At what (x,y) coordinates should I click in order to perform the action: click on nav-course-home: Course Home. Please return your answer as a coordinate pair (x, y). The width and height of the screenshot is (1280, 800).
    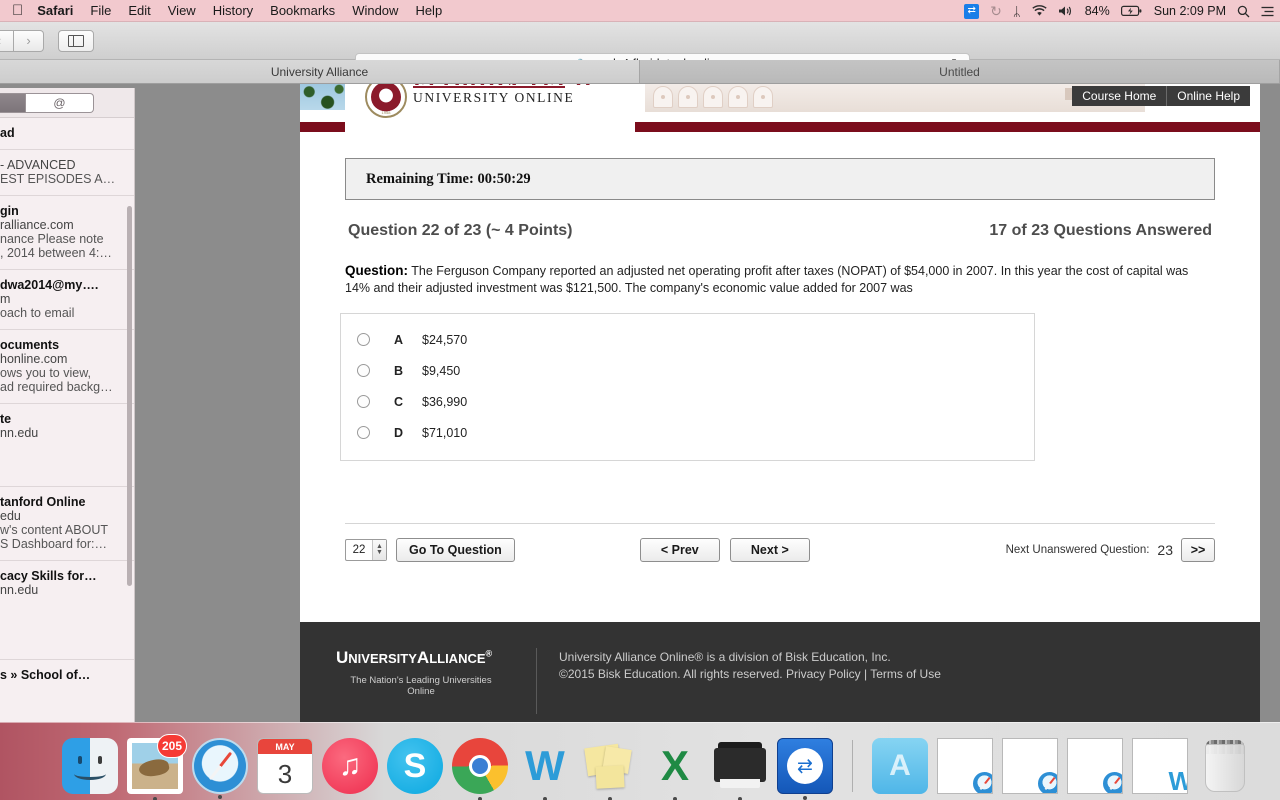
    Looking at the image, I should click on (1120, 96).